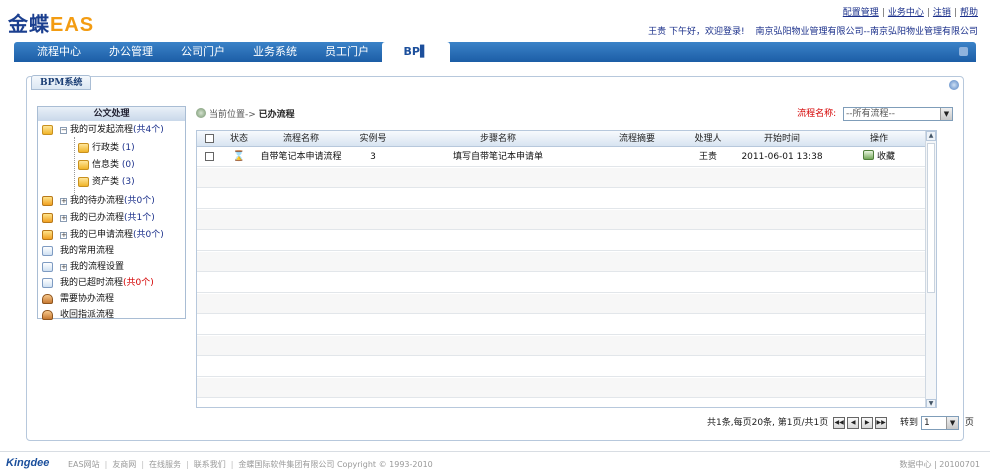 This screenshot has width=990, height=473. I want to click on done-icon, so click(47, 218).